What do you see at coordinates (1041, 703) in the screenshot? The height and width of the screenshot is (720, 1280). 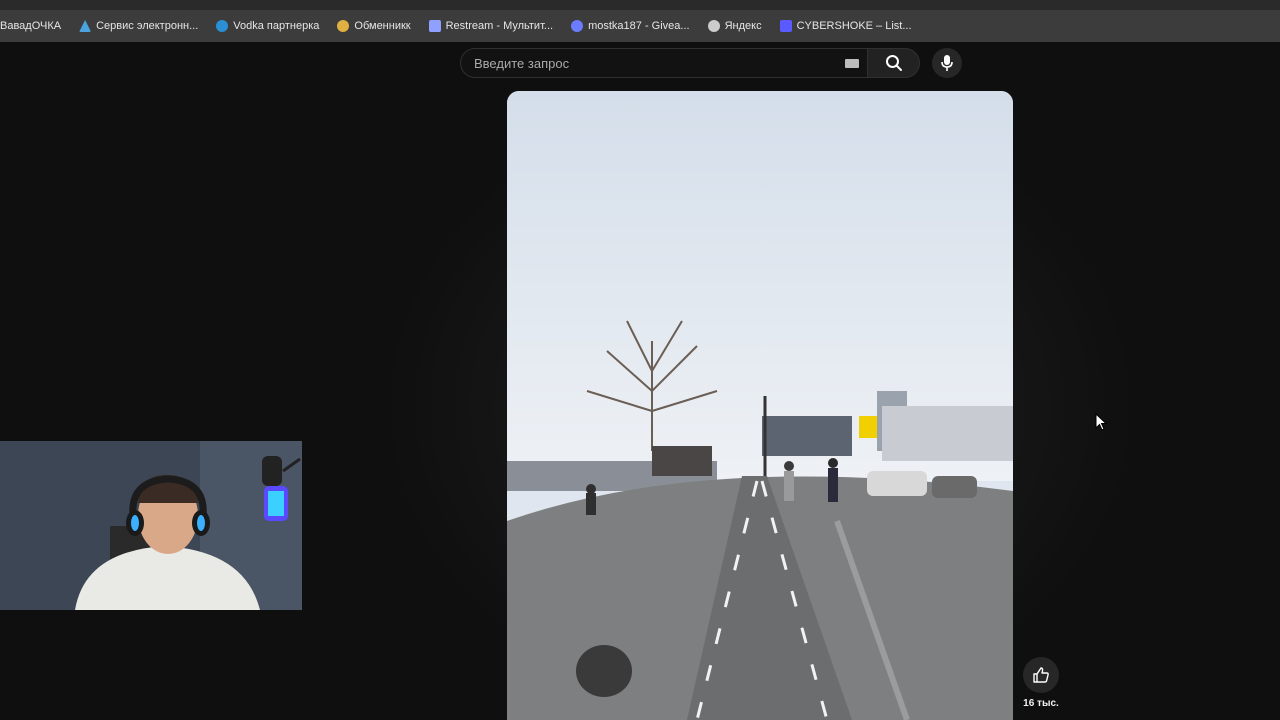 I see `like-count: 16 тыс.` at bounding box center [1041, 703].